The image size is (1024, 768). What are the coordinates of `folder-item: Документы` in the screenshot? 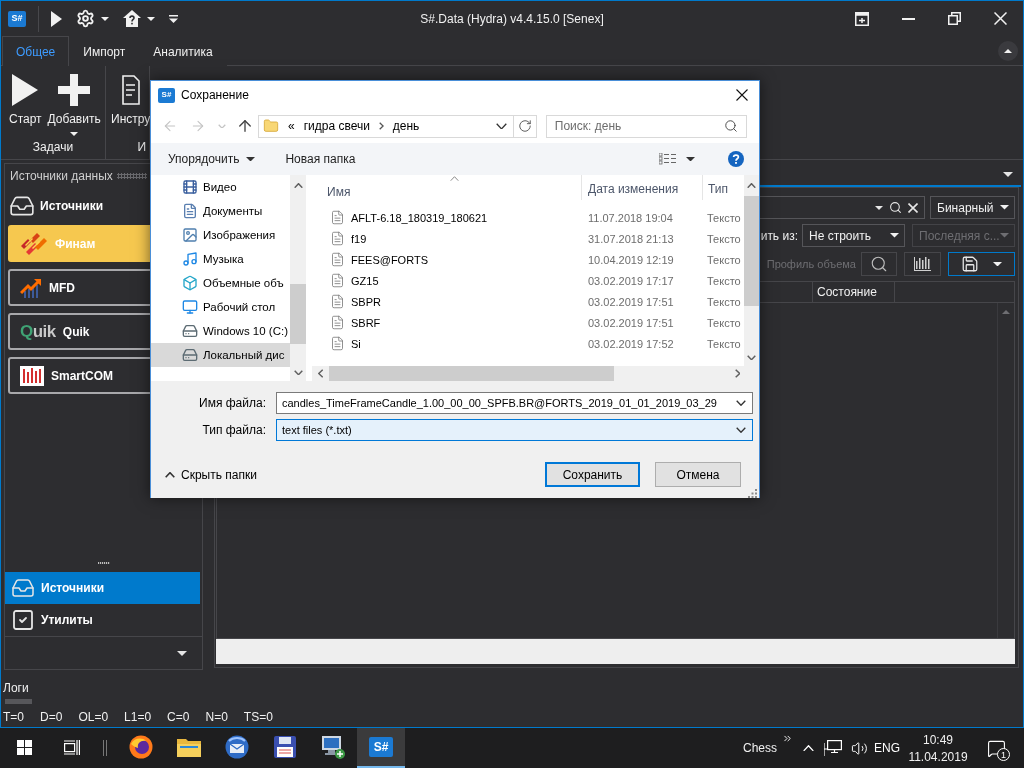 It's located at (220, 211).